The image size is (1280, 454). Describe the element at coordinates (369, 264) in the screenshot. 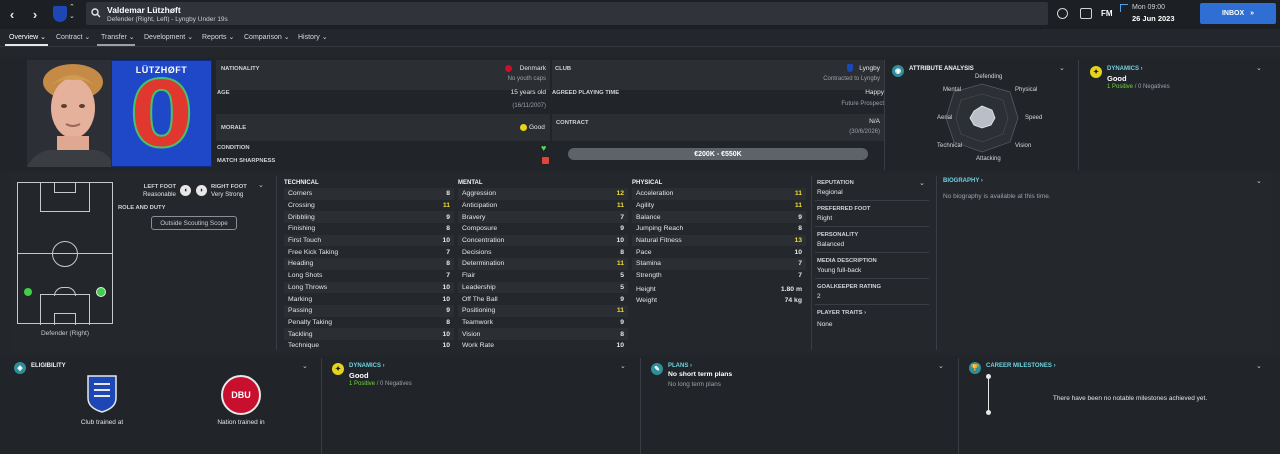

I see `attribute-row-technical: Heading 8` at that location.